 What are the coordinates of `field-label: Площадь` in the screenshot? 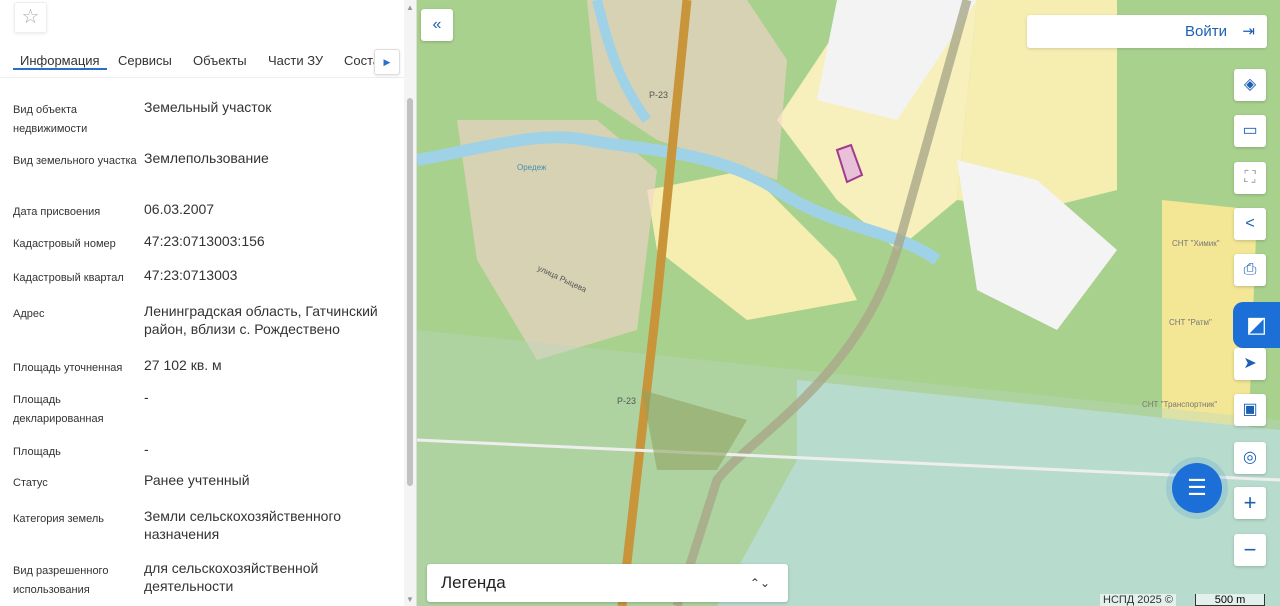 It's located at (37, 452).